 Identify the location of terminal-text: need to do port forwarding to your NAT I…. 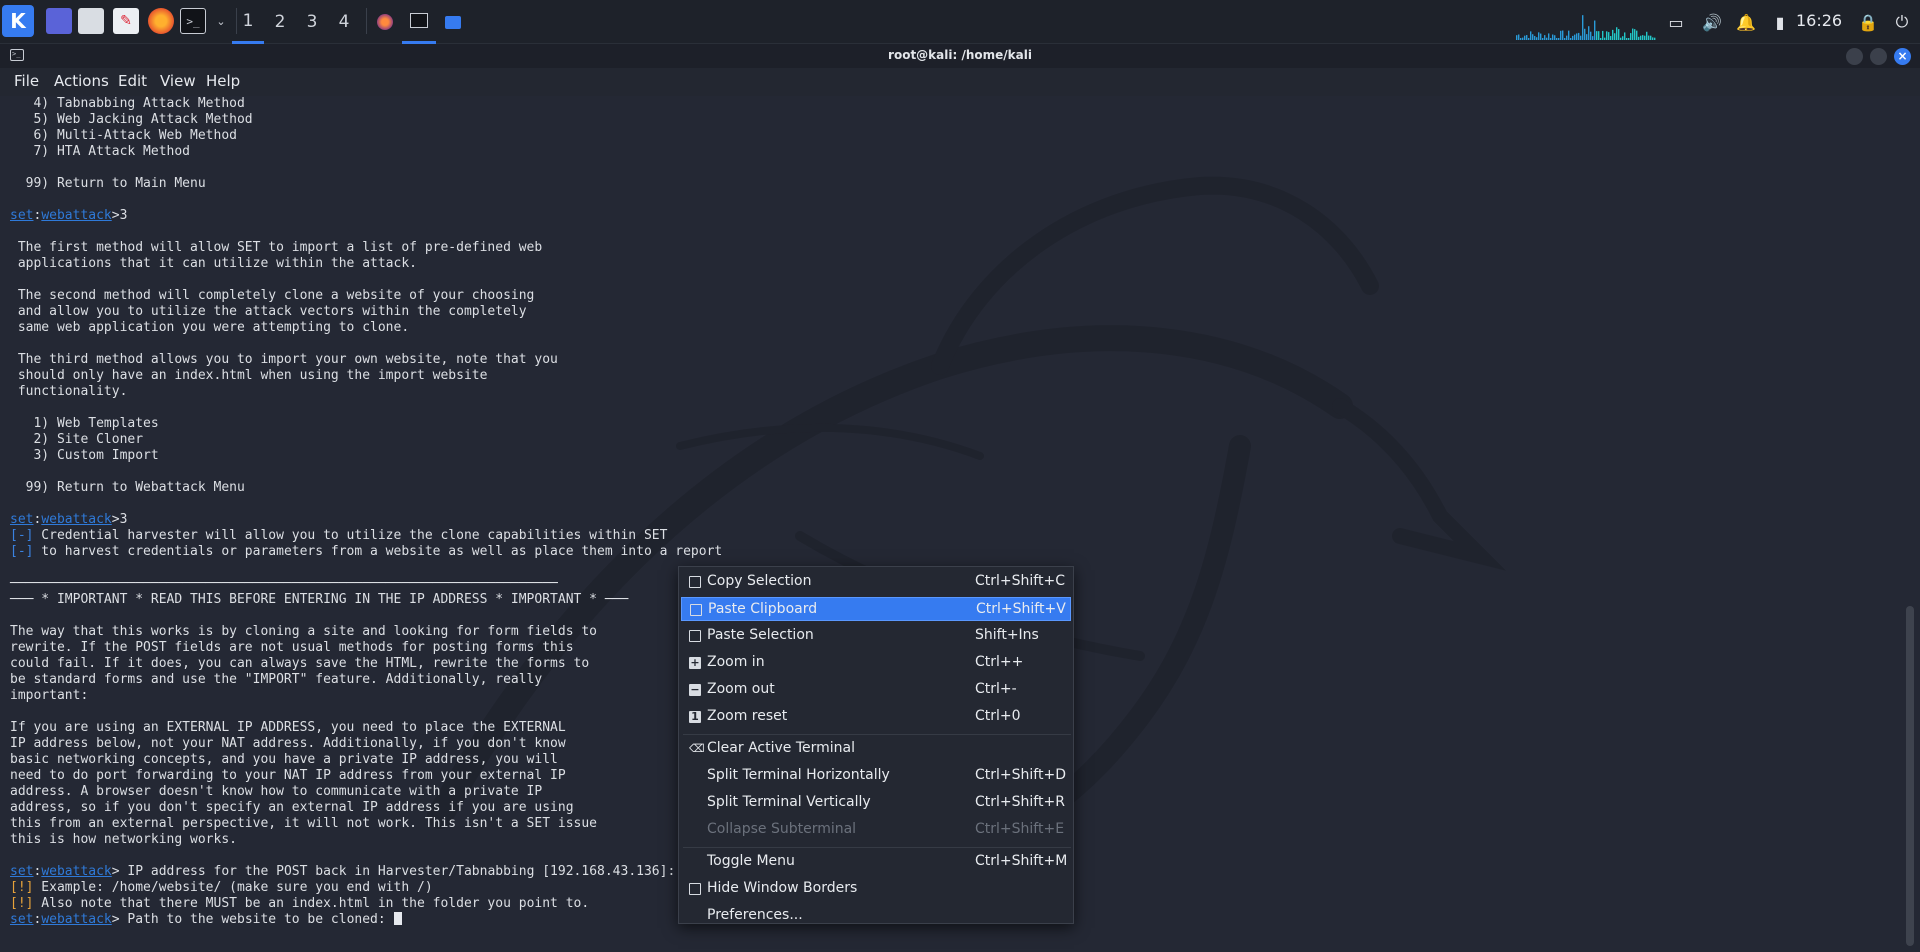
(288, 775).